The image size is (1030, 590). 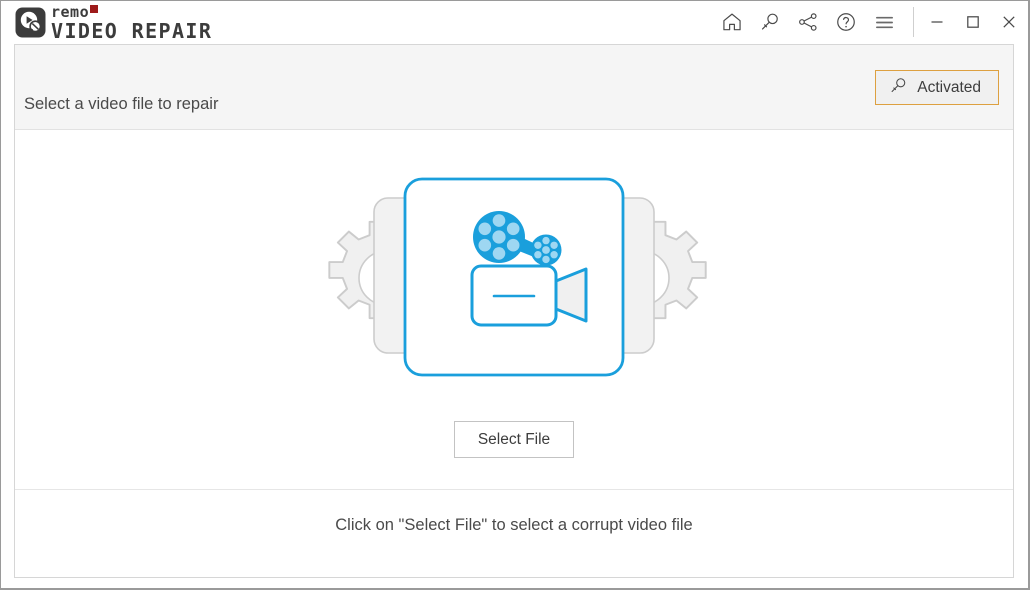 I want to click on help-icon, so click(x=846, y=22).